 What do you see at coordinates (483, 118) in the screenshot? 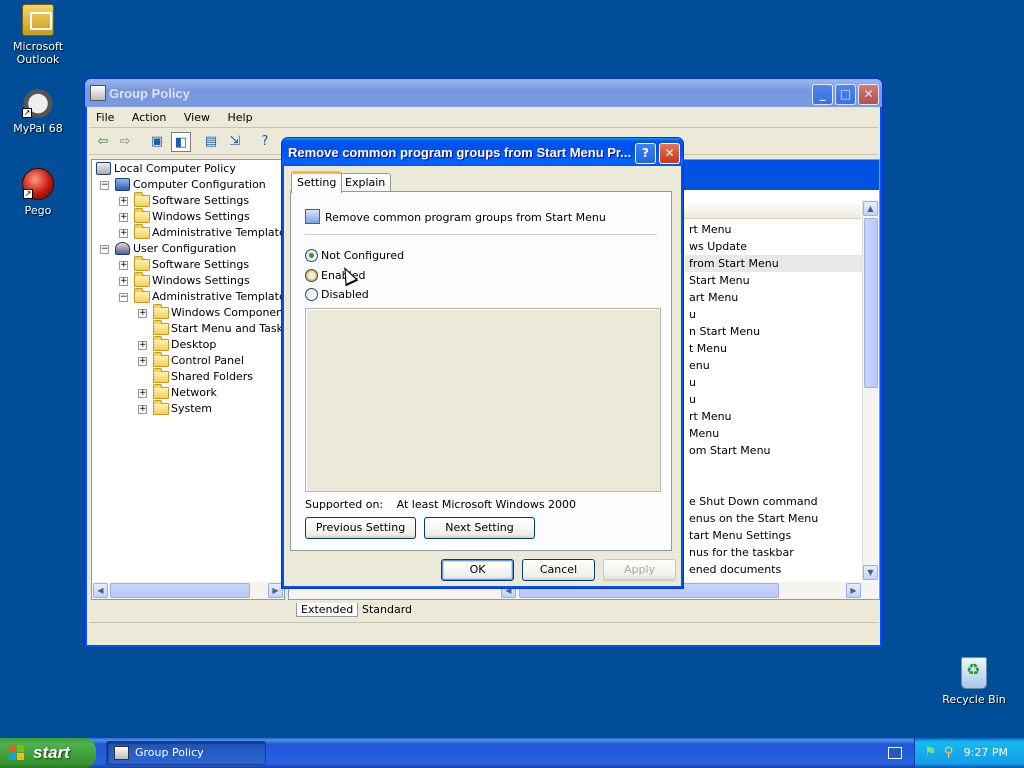
I see `menu-bar: File Action View Help` at bounding box center [483, 118].